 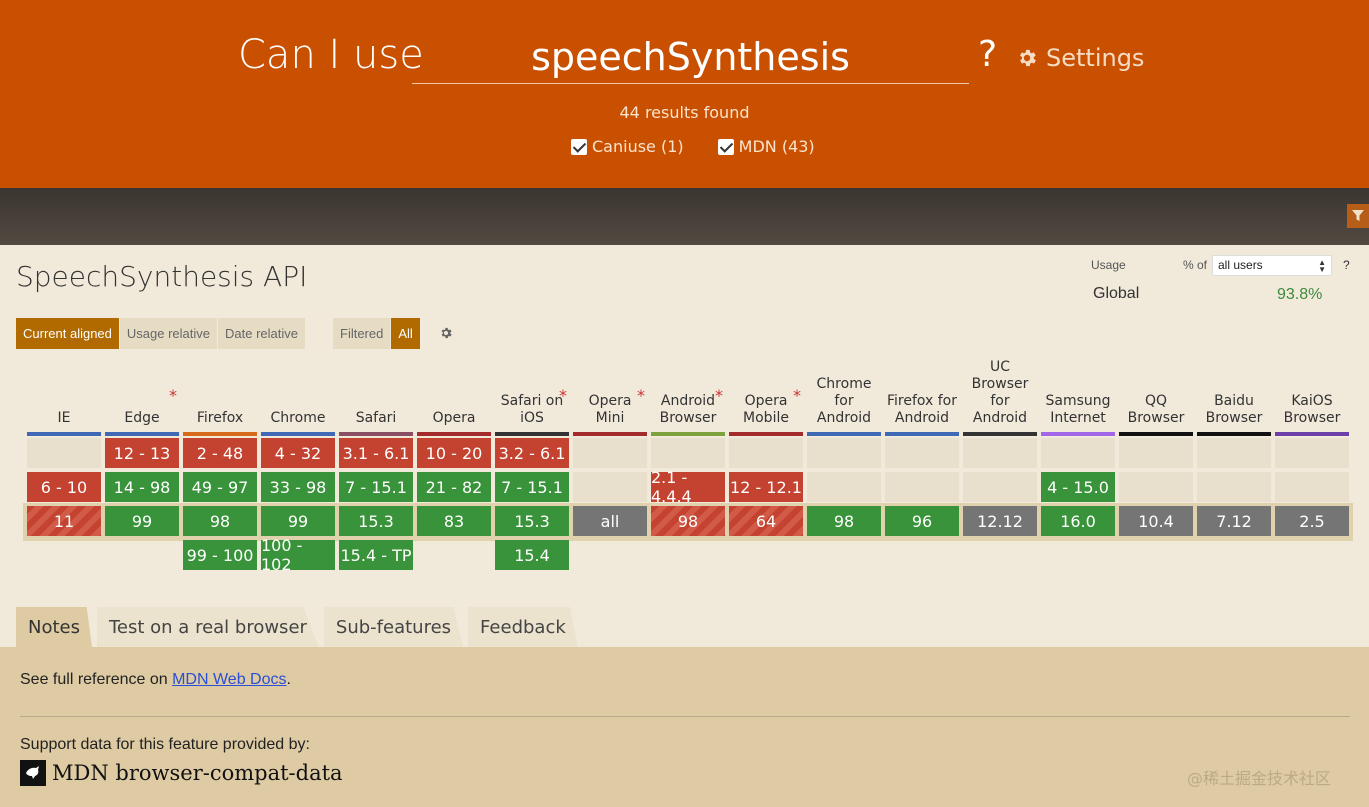 I want to click on version-cell: 4 - 32, so click(x=298, y=453).